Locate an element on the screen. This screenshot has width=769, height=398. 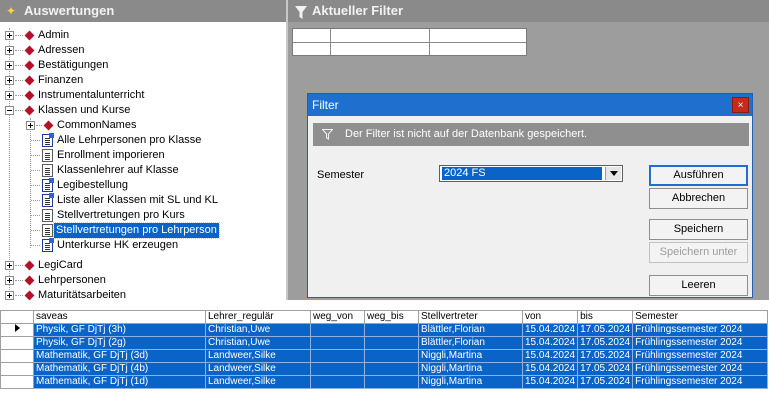
table-cell: Physik, GF DjTj (3h) is located at coordinates (119, 330).